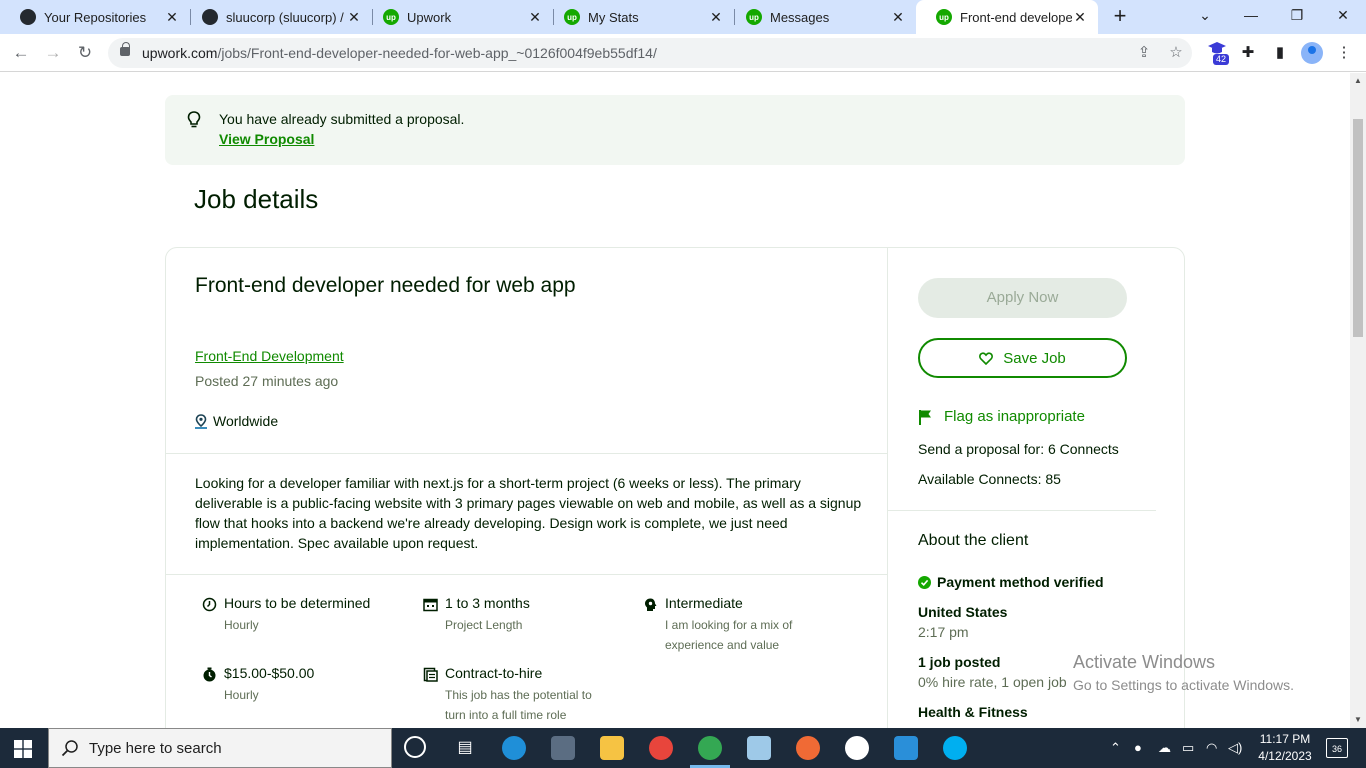 The height and width of the screenshot is (768, 1366). I want to click on menu-dots-icon: ⋮, so click(1344, 53).